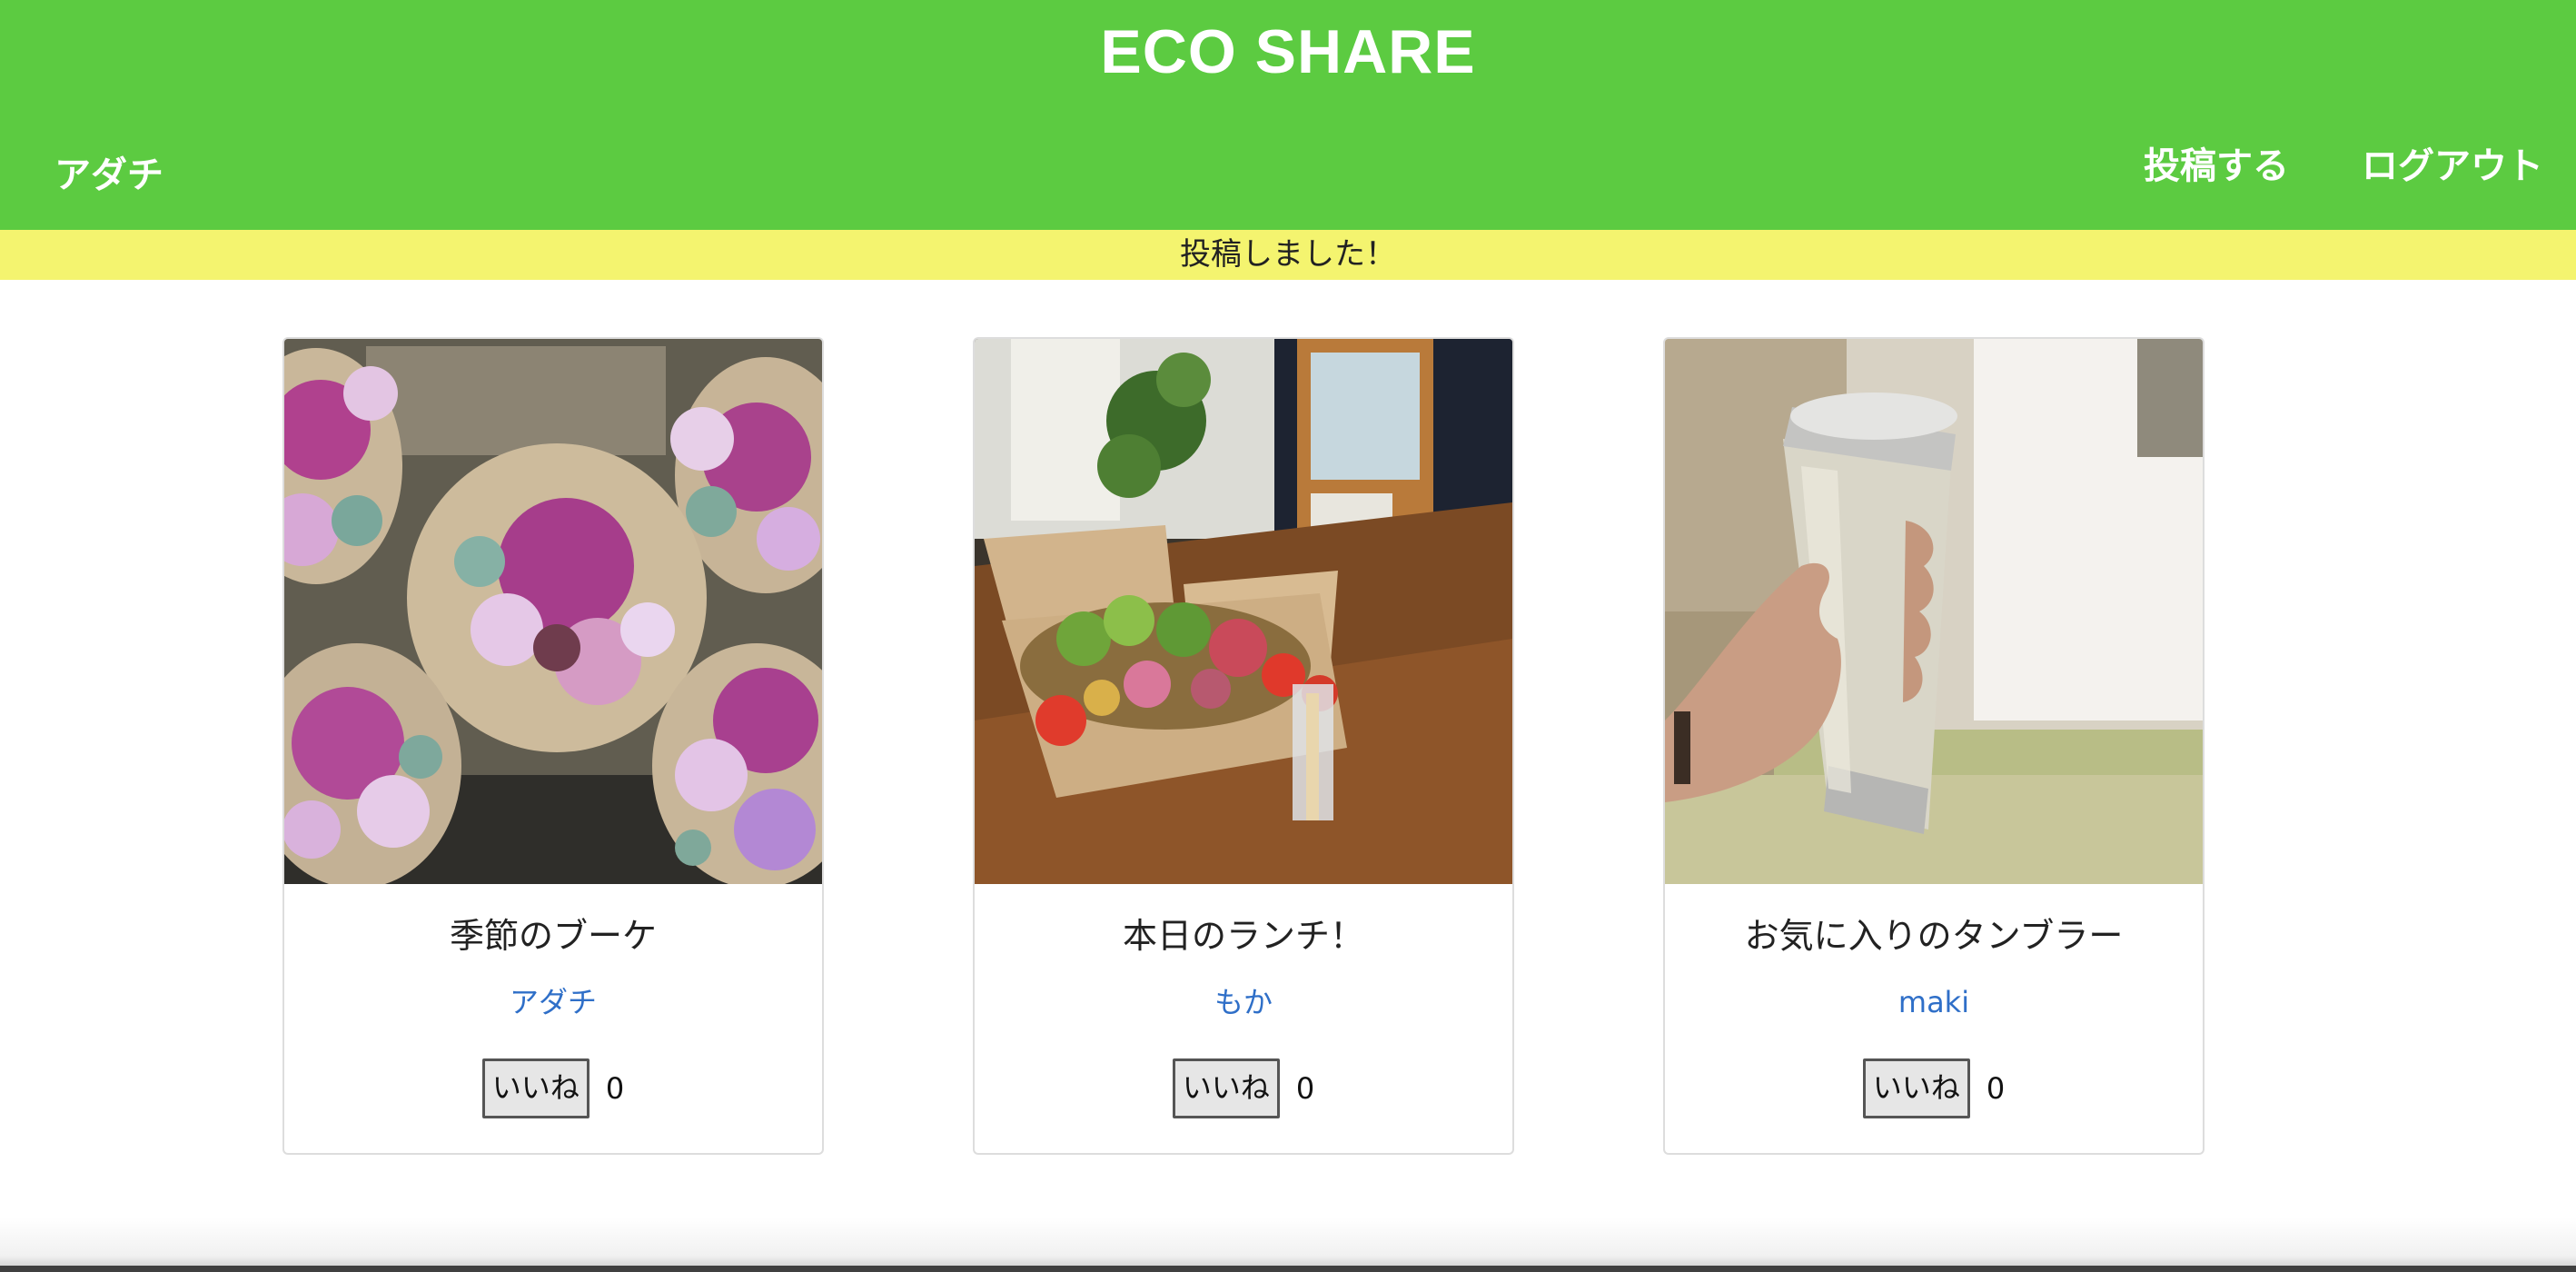 This screenshot has height=1272, width=2576. I want to click on post-title: 季節のブーケ, so click(553, 936).